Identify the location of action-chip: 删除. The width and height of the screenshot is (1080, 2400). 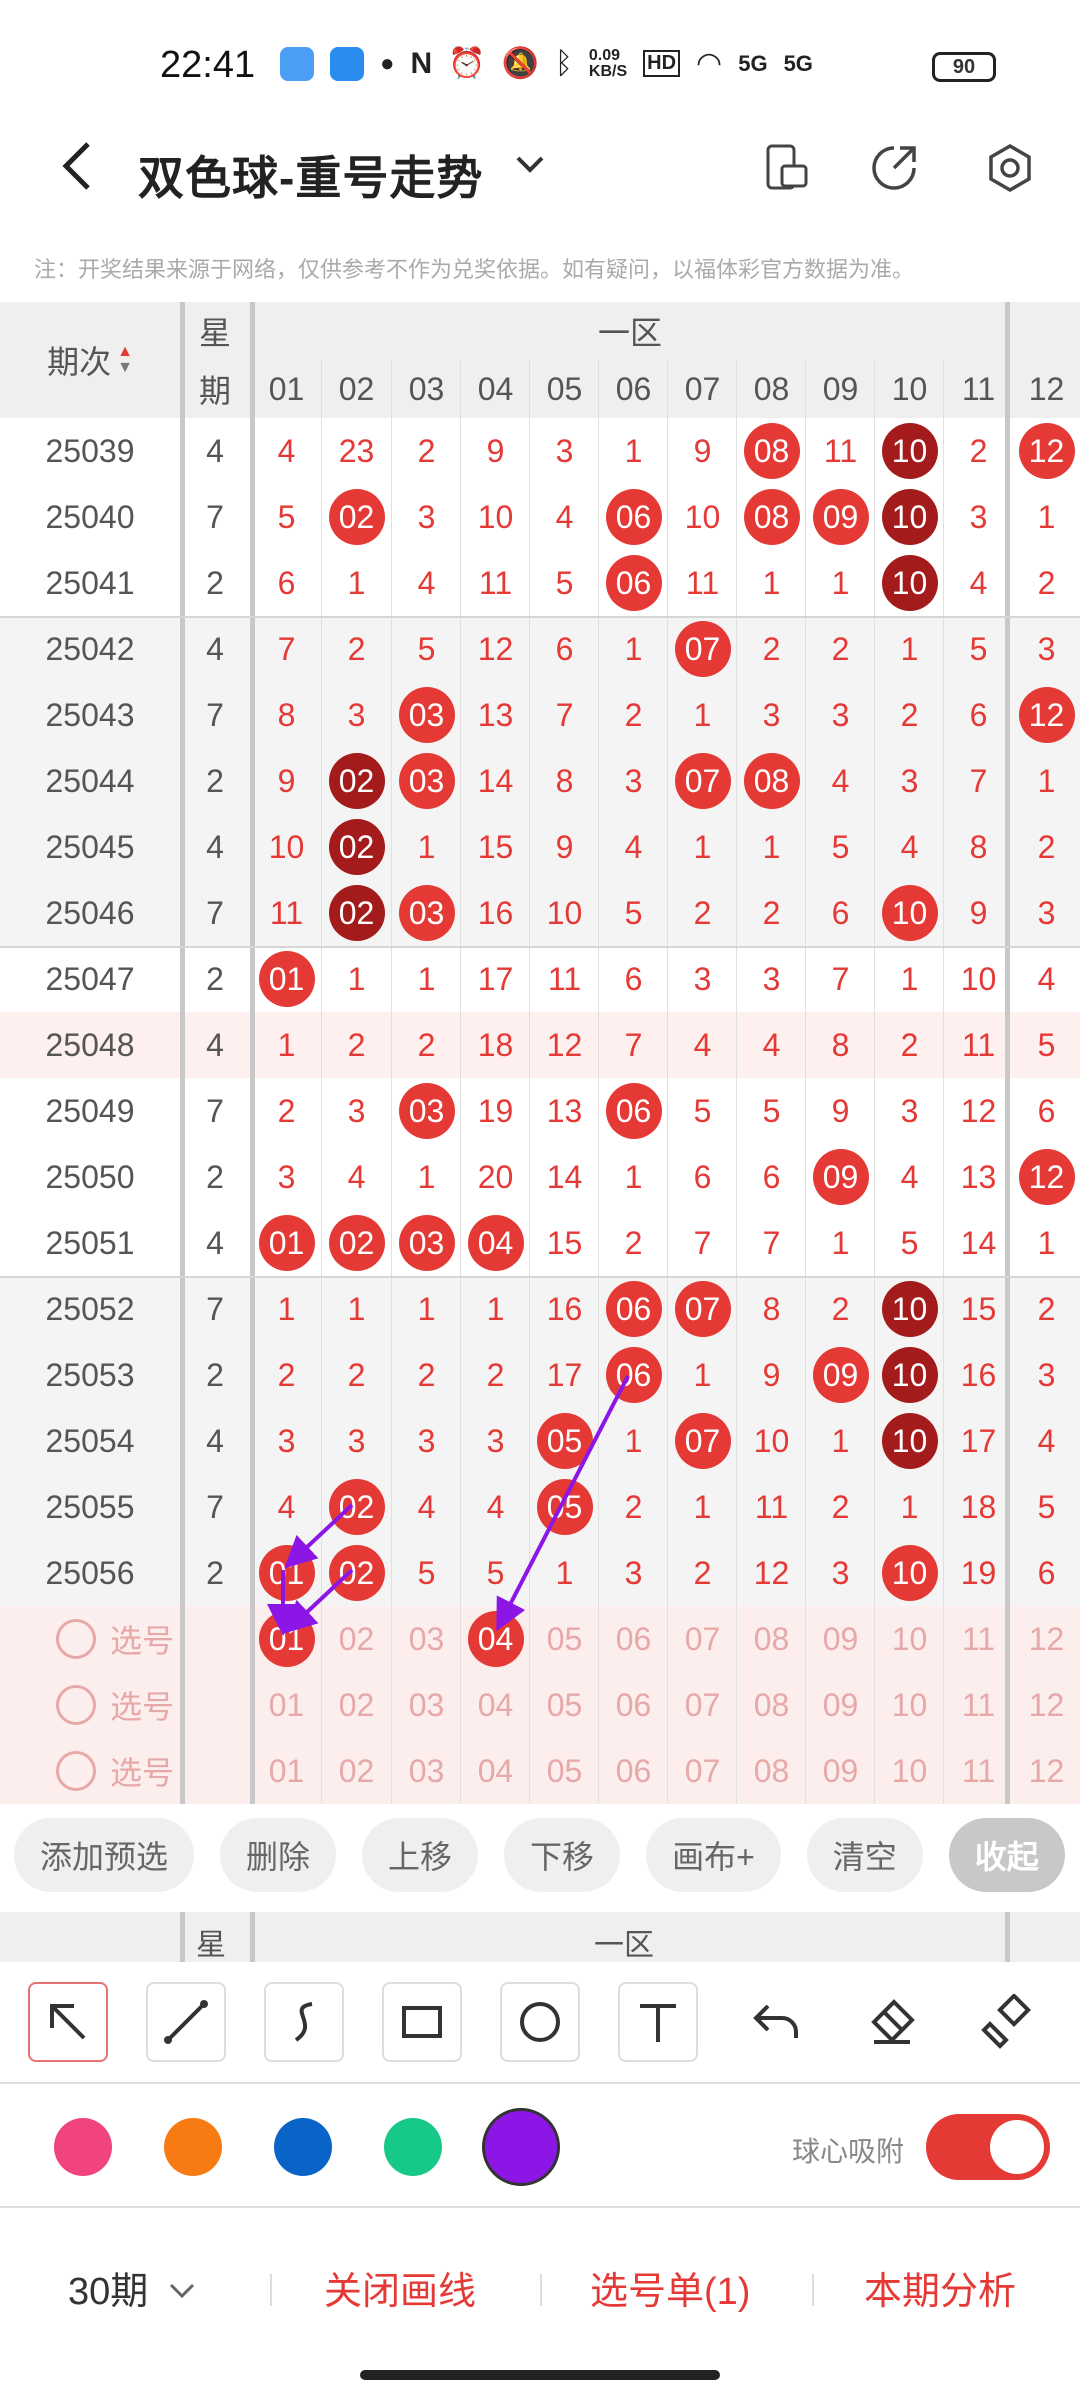
(278, 1855).